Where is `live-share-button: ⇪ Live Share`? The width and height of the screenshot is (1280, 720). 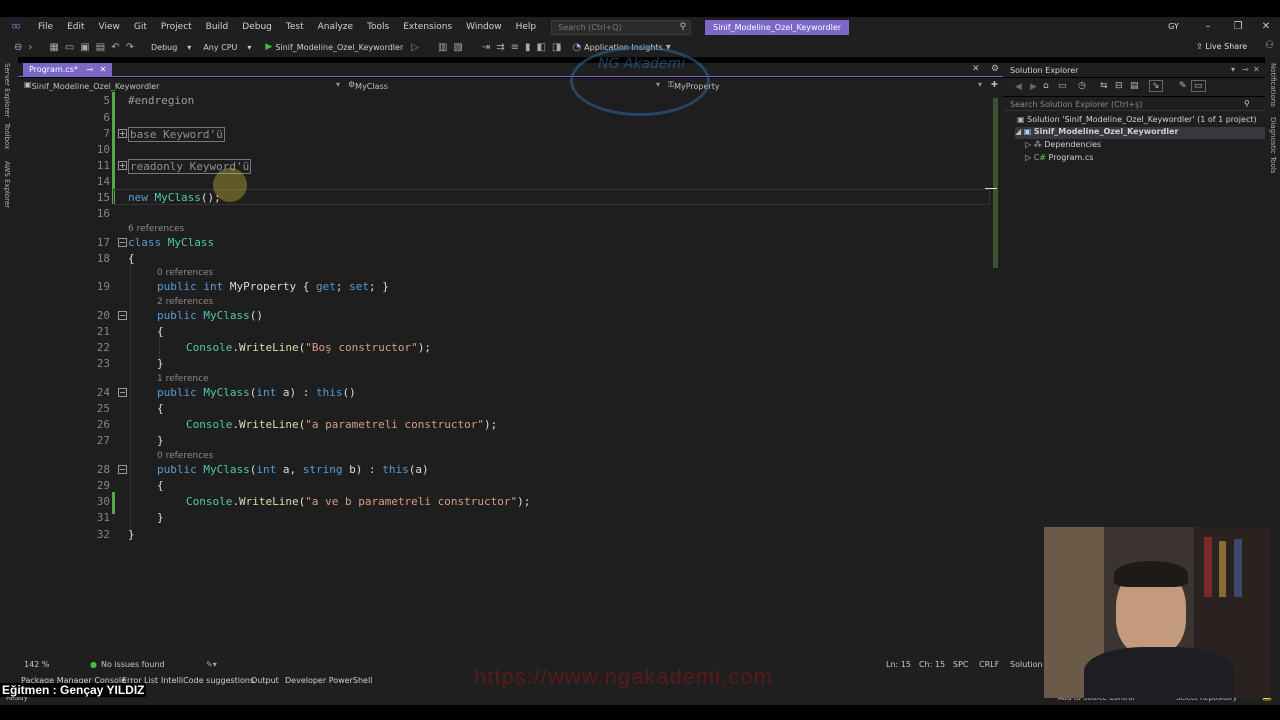 live-share-button: ⇪ Live Share is located at coordinates (1221, 46).